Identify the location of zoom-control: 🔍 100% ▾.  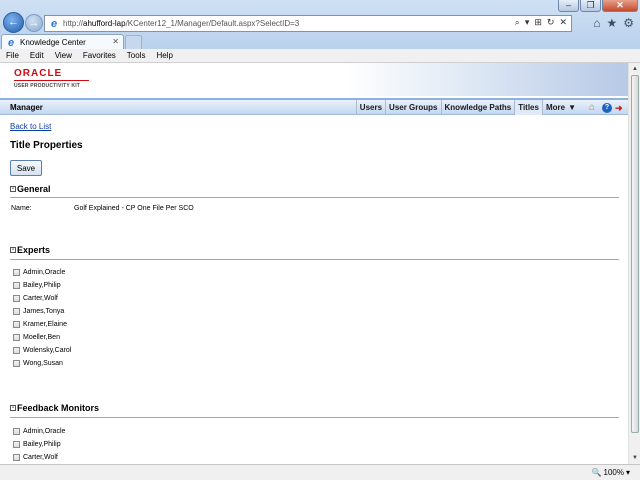
(611, 472).